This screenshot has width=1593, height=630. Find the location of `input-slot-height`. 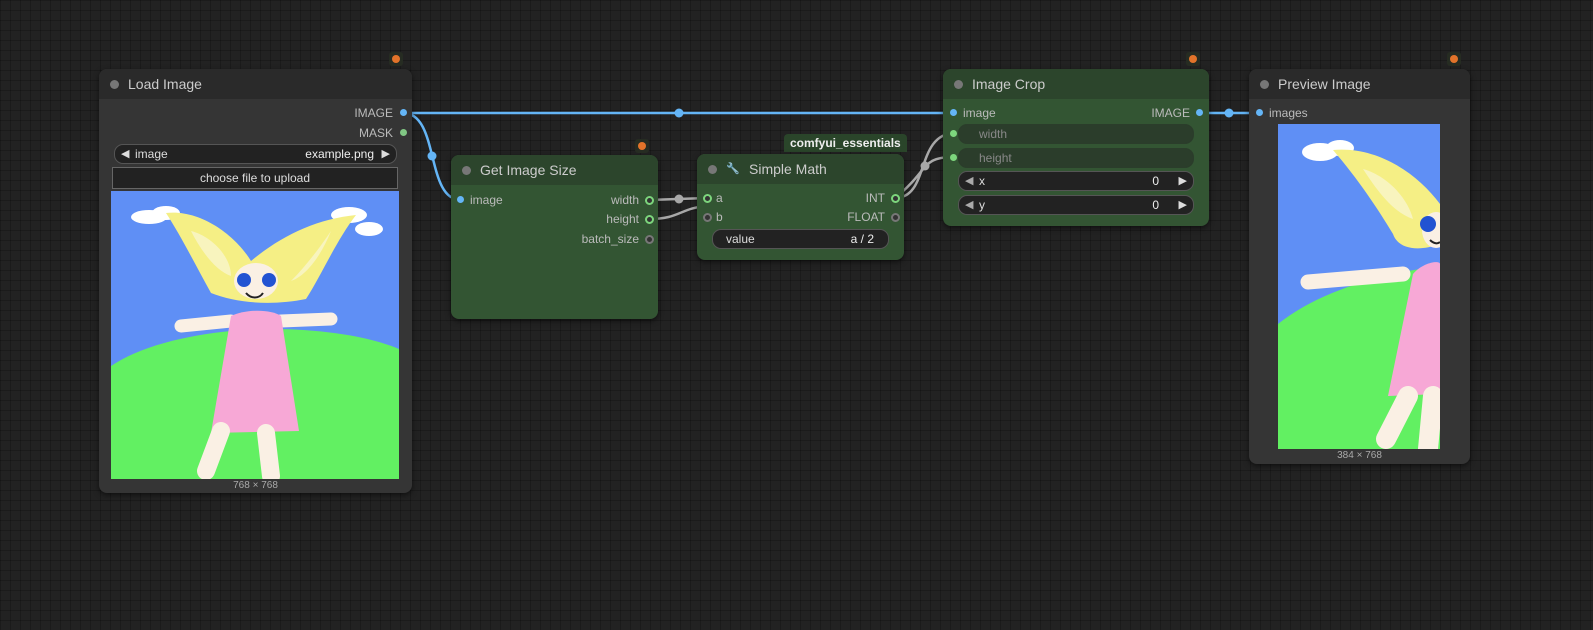

input-slot-height is located at coordinates (953, 157).